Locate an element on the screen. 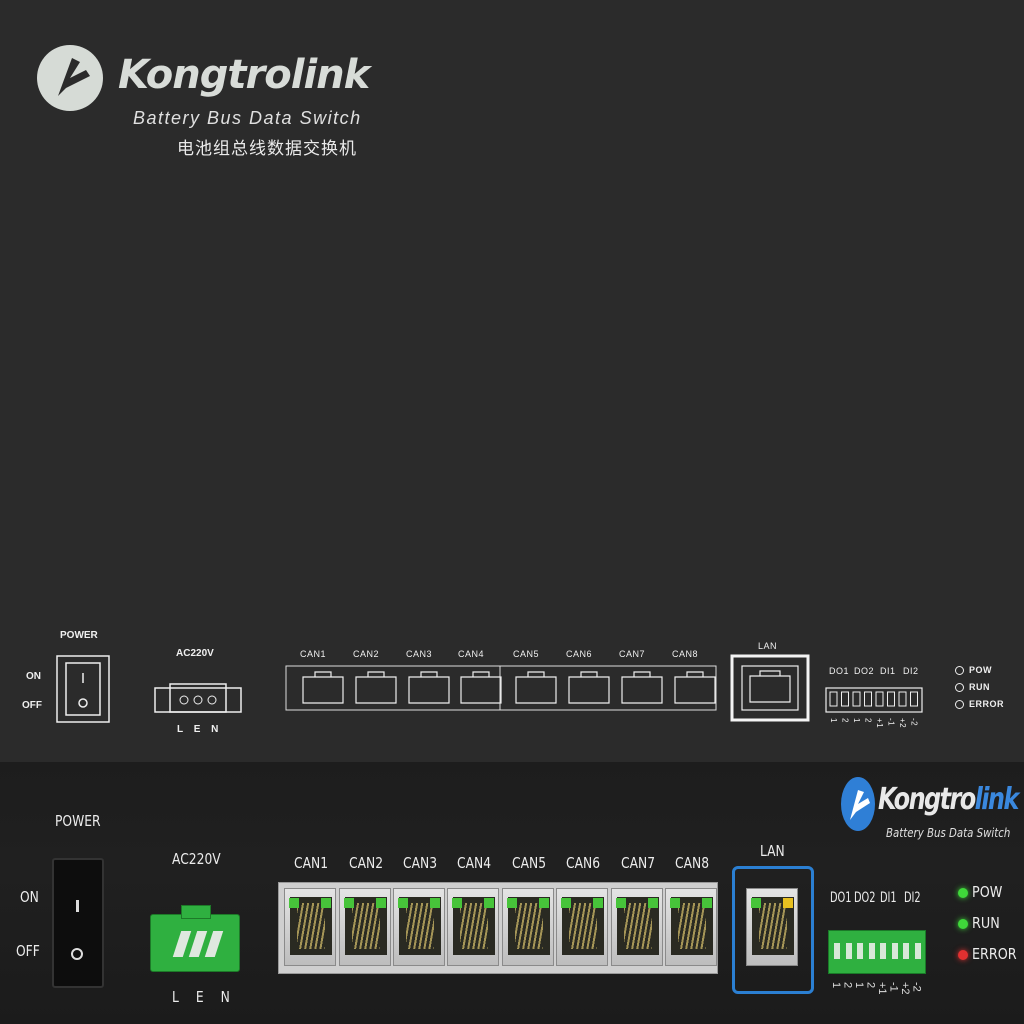 The width and height of the screenshot is (1024, 1024). photo-brand-badge: Kongtrolink Battery Bus Data Switch is located at coordinates (930, 808).